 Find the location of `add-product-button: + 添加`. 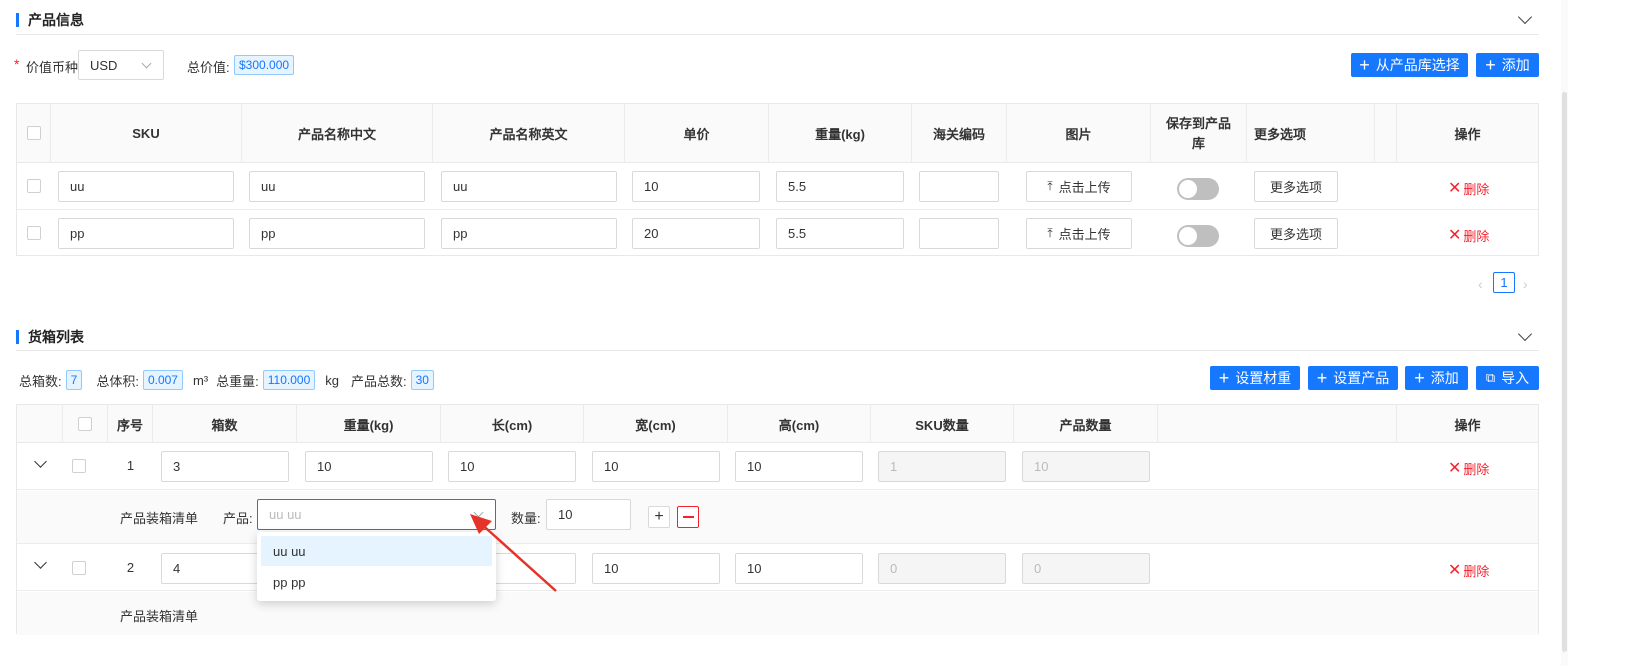

add-product-button: + 添加 is located at coordinates (1507, 65).